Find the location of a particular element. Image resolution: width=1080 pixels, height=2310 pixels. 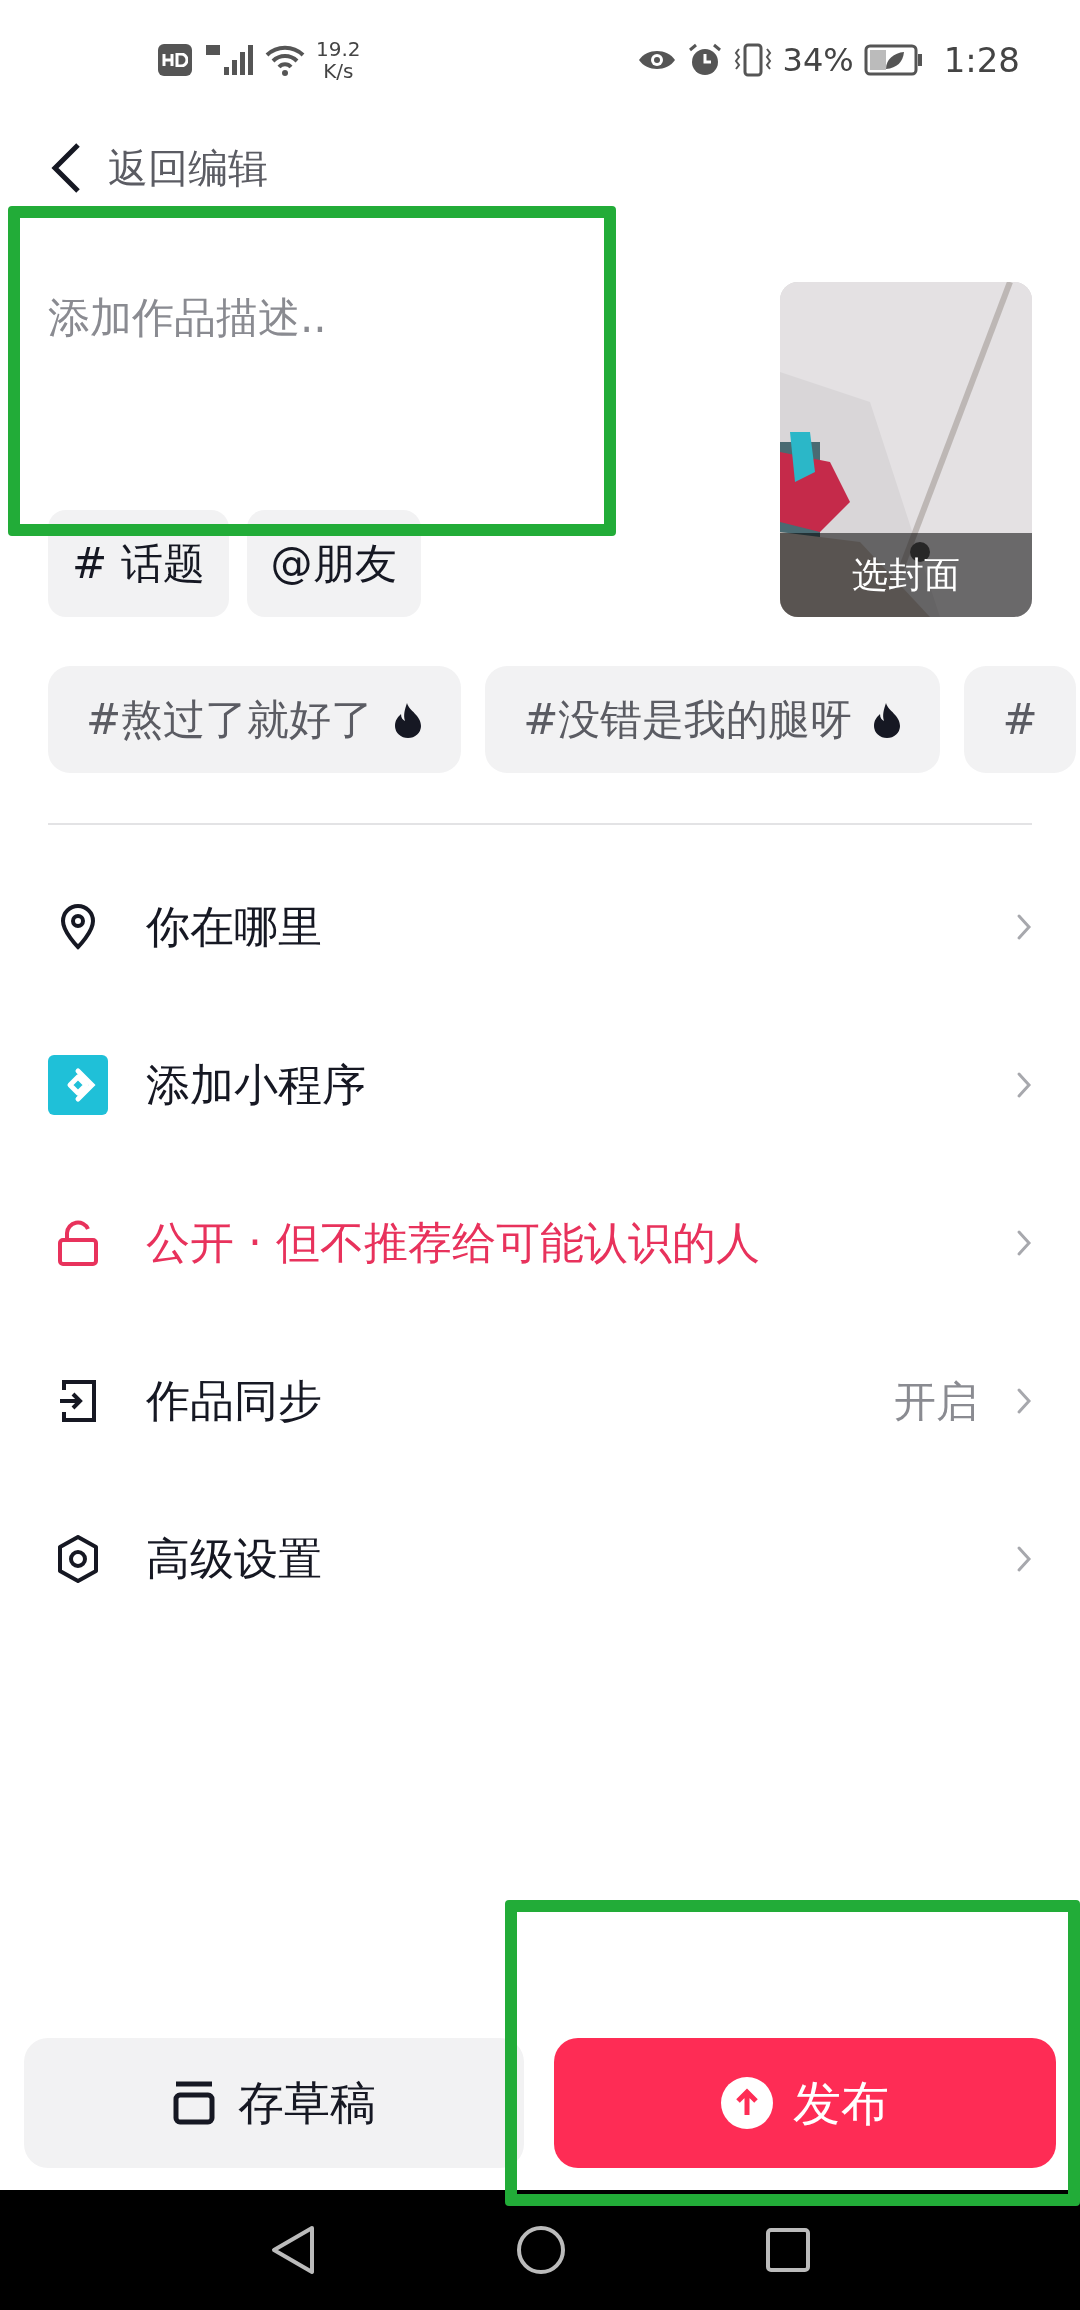

cover-thumbnail: 选封面 is located at coordinates (906, 449).